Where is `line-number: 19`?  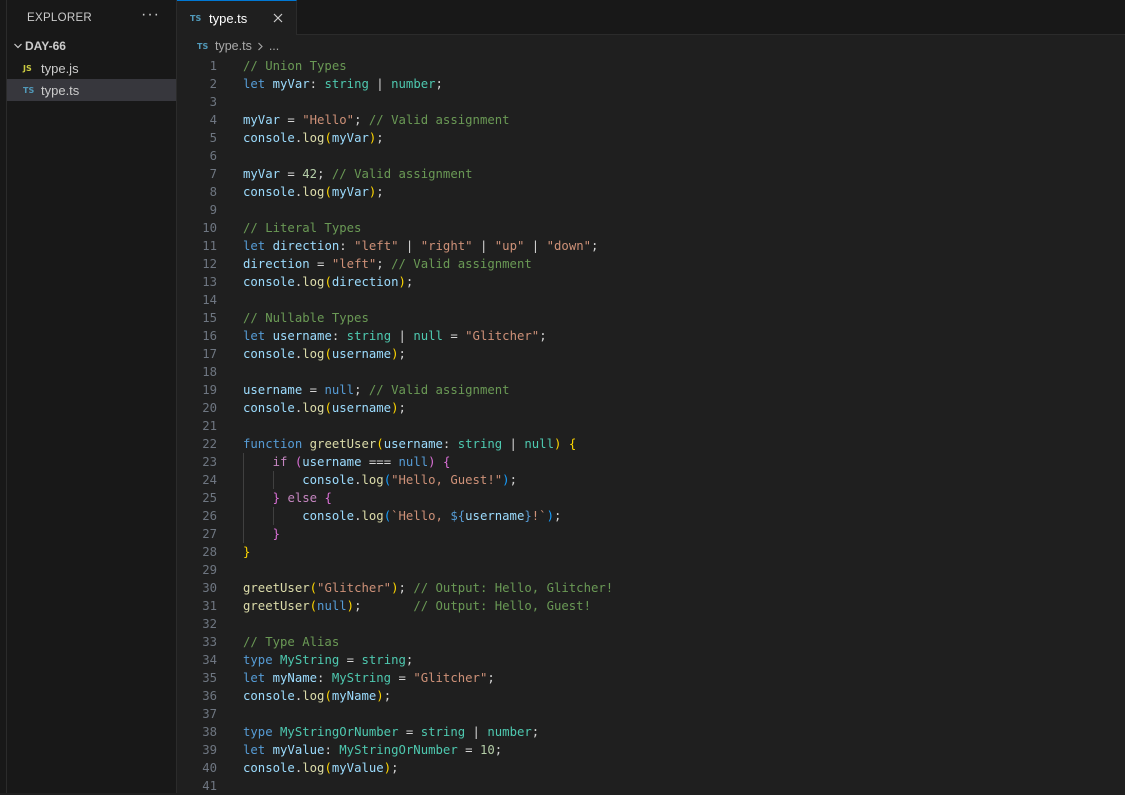
line-number: 19 is located at coordinates (209, 390).